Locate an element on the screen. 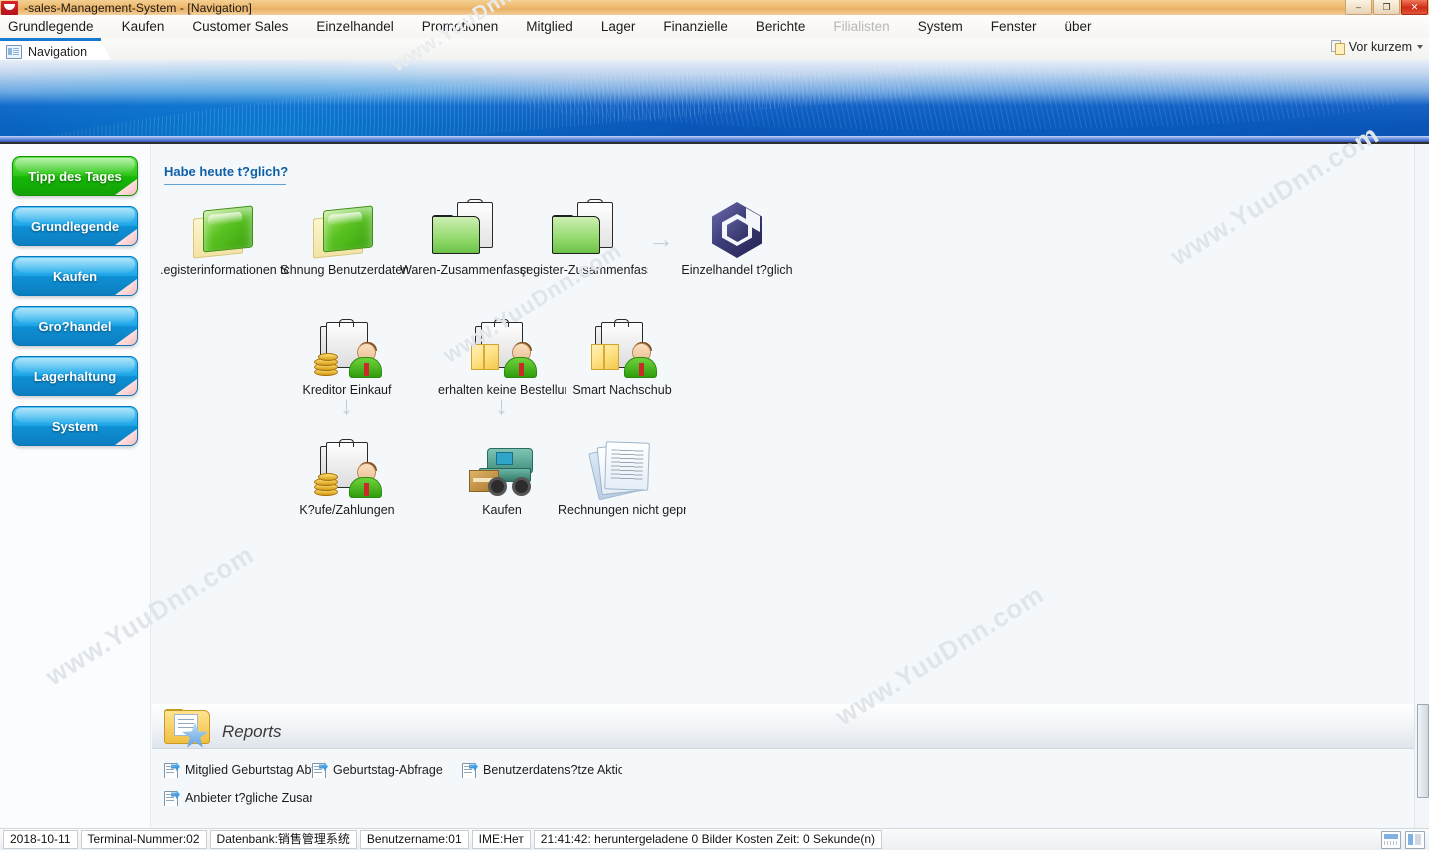  menu-item-grundlegende: Grundlegende is located at coordinates (54, 26).